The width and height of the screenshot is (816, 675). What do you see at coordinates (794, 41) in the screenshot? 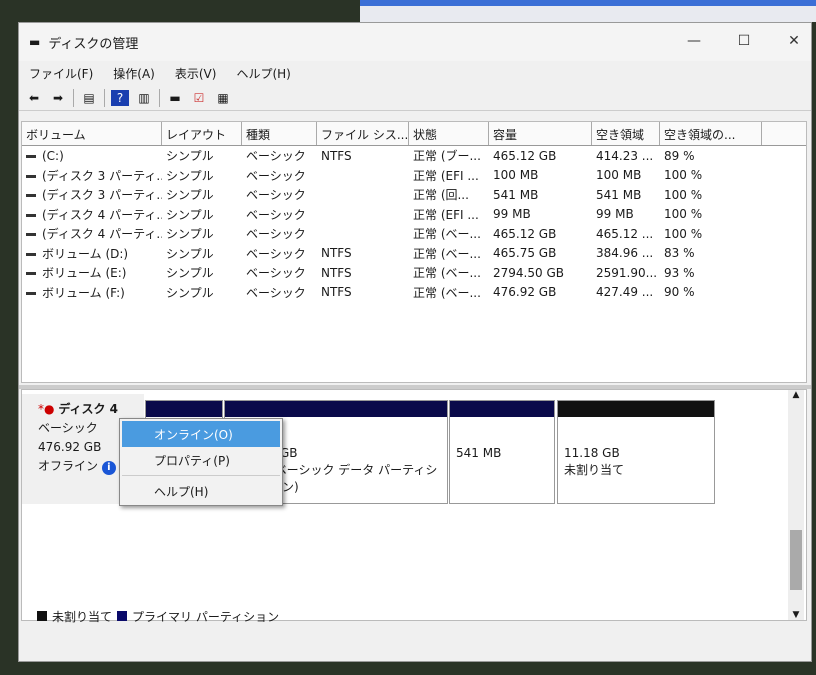
I see `close-button: ✕` at bounding box center [794, 41].